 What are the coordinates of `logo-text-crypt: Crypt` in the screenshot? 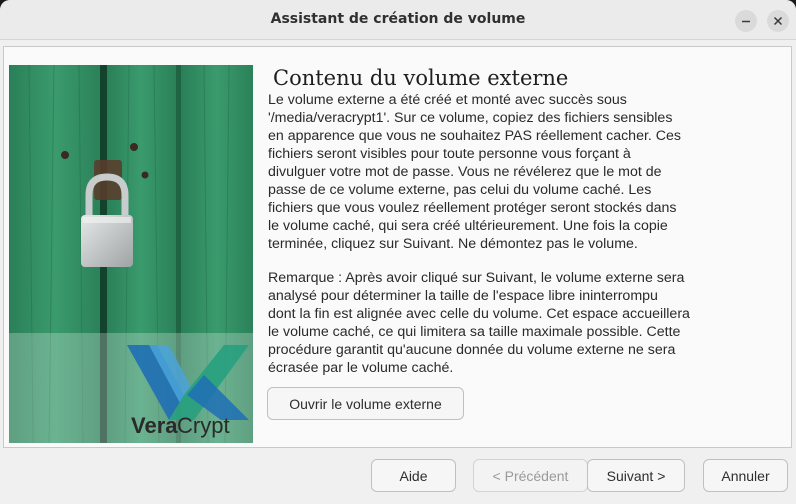 It's located at (203, 425).